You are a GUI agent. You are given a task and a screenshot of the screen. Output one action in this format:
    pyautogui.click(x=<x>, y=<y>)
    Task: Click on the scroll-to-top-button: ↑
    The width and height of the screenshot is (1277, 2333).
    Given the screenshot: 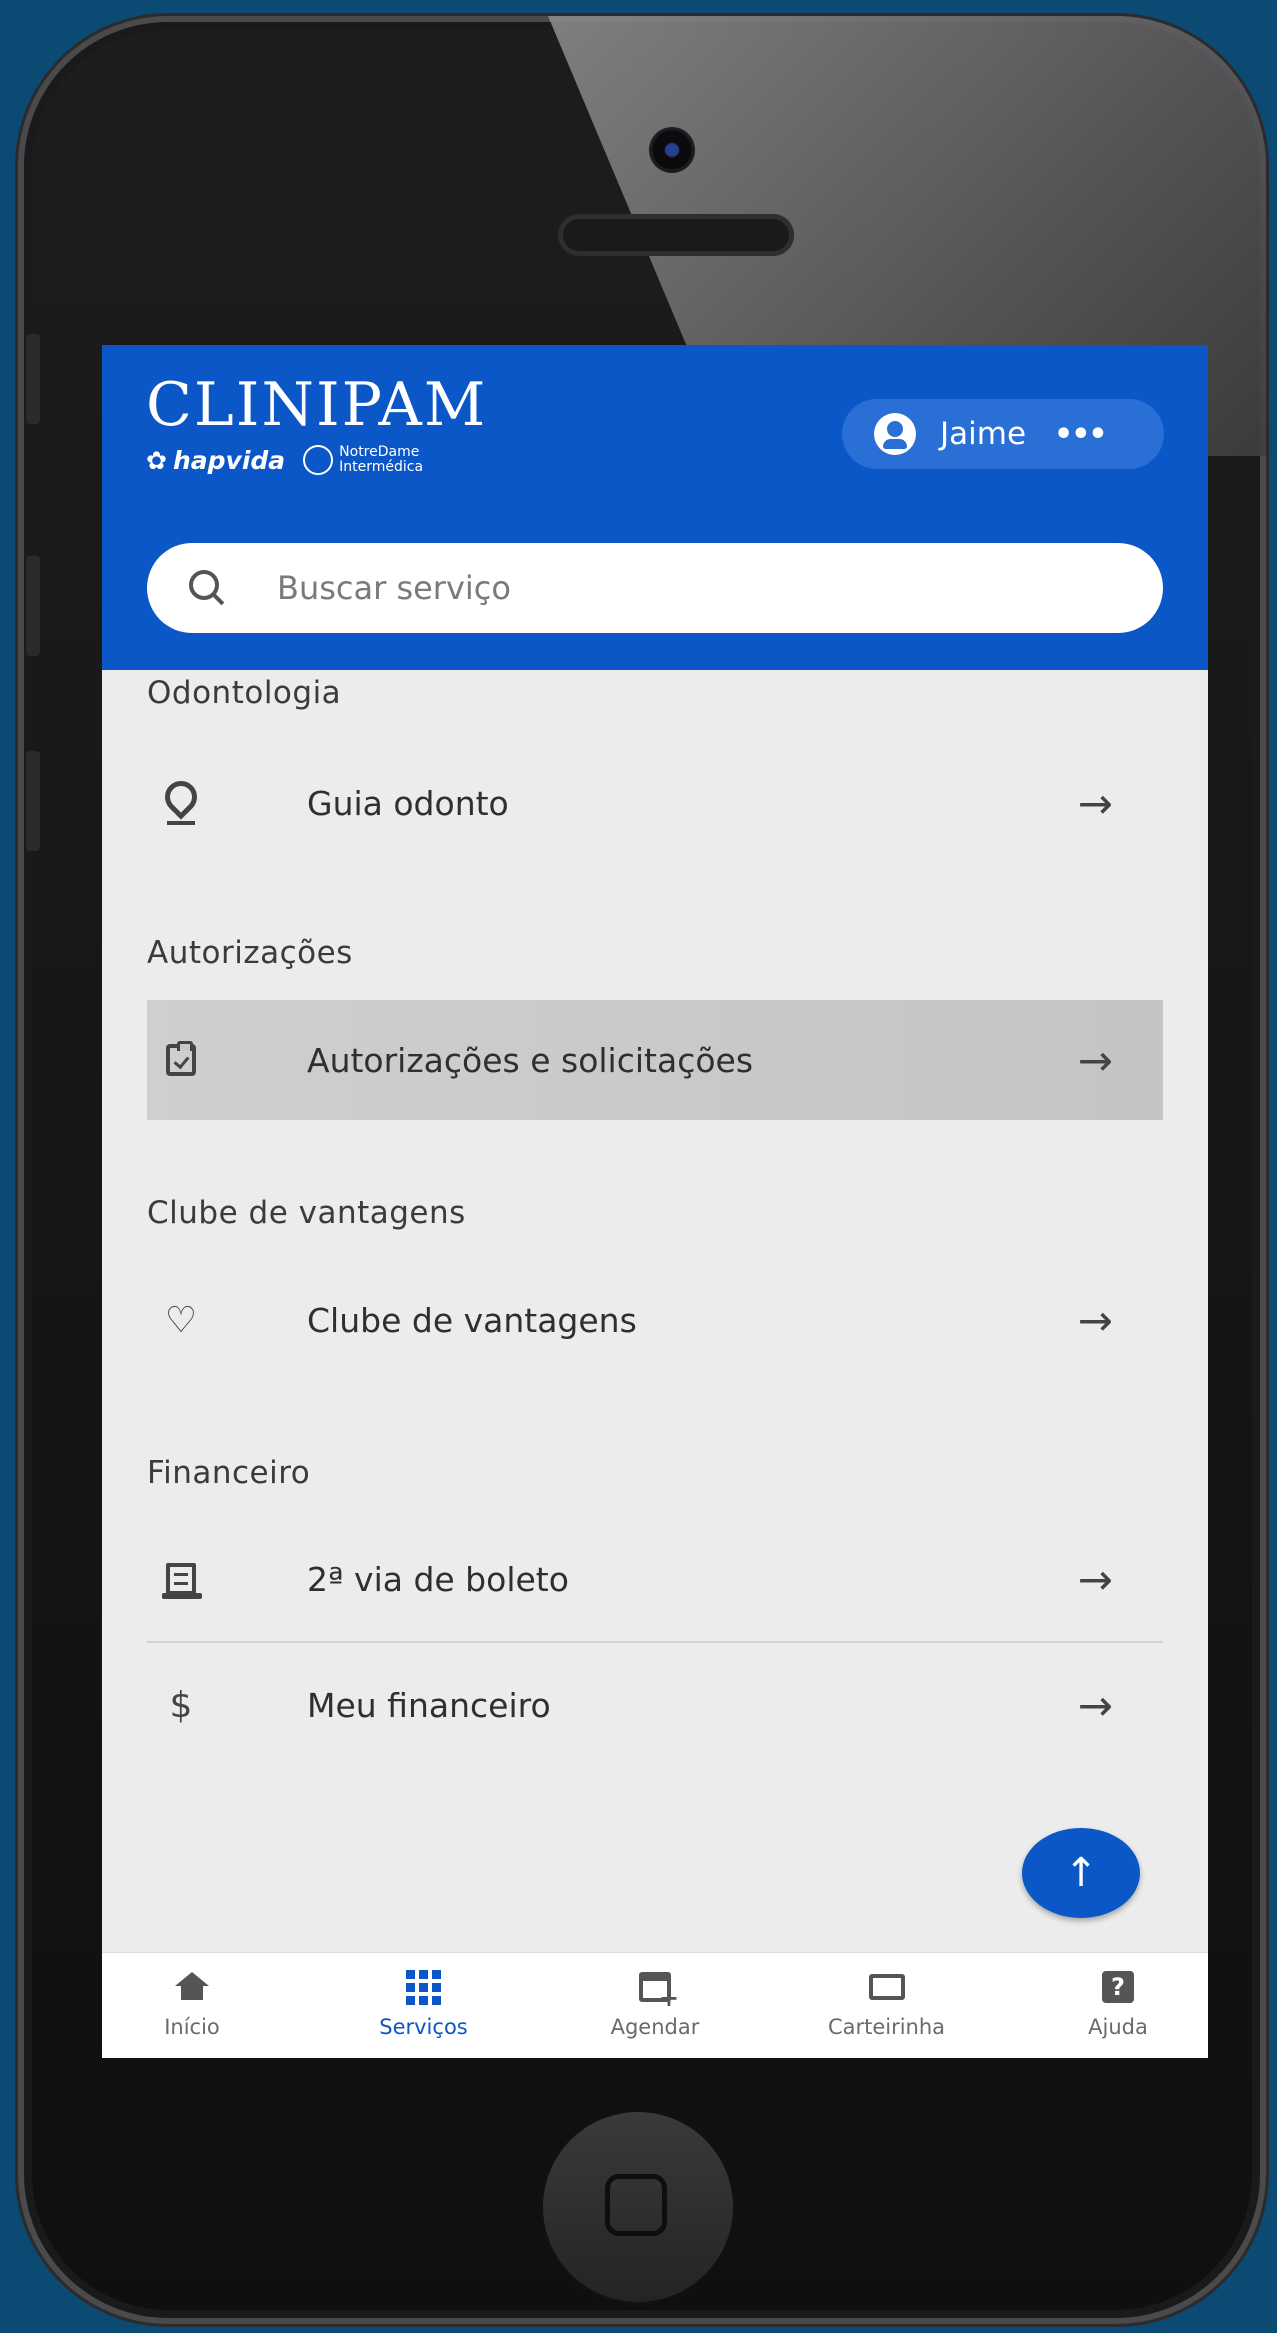 What is the action you would take?
    pyautogui.click(x=1081, y=1873)
    